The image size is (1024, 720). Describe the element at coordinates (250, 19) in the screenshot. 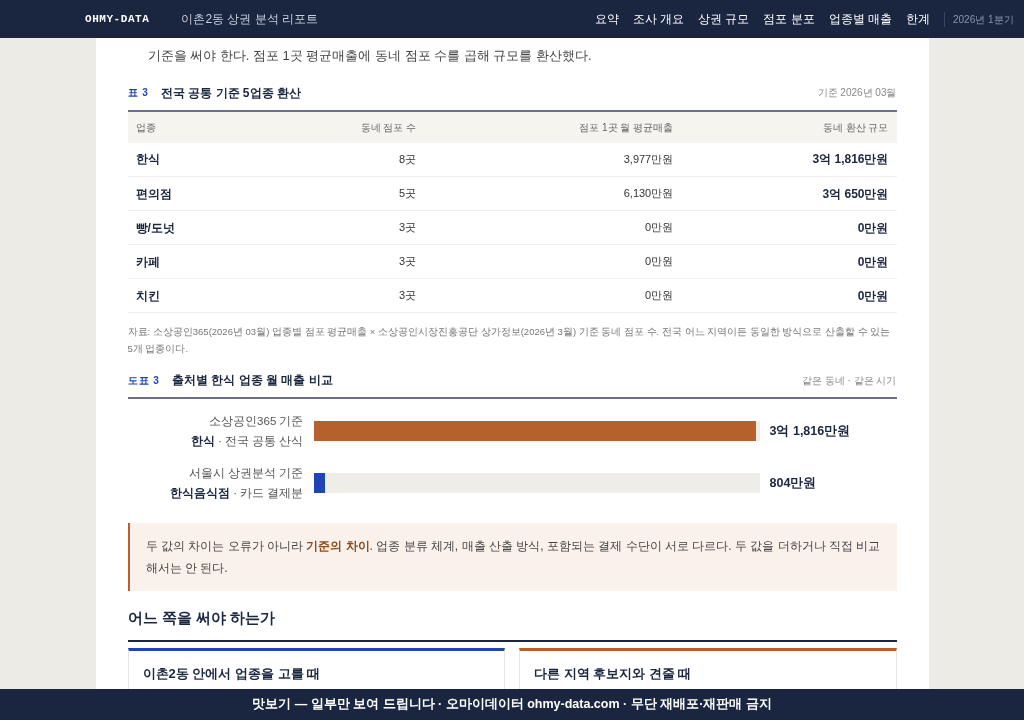

I see `report-title: 이촌2동 상권 분석 리포트` at that location.